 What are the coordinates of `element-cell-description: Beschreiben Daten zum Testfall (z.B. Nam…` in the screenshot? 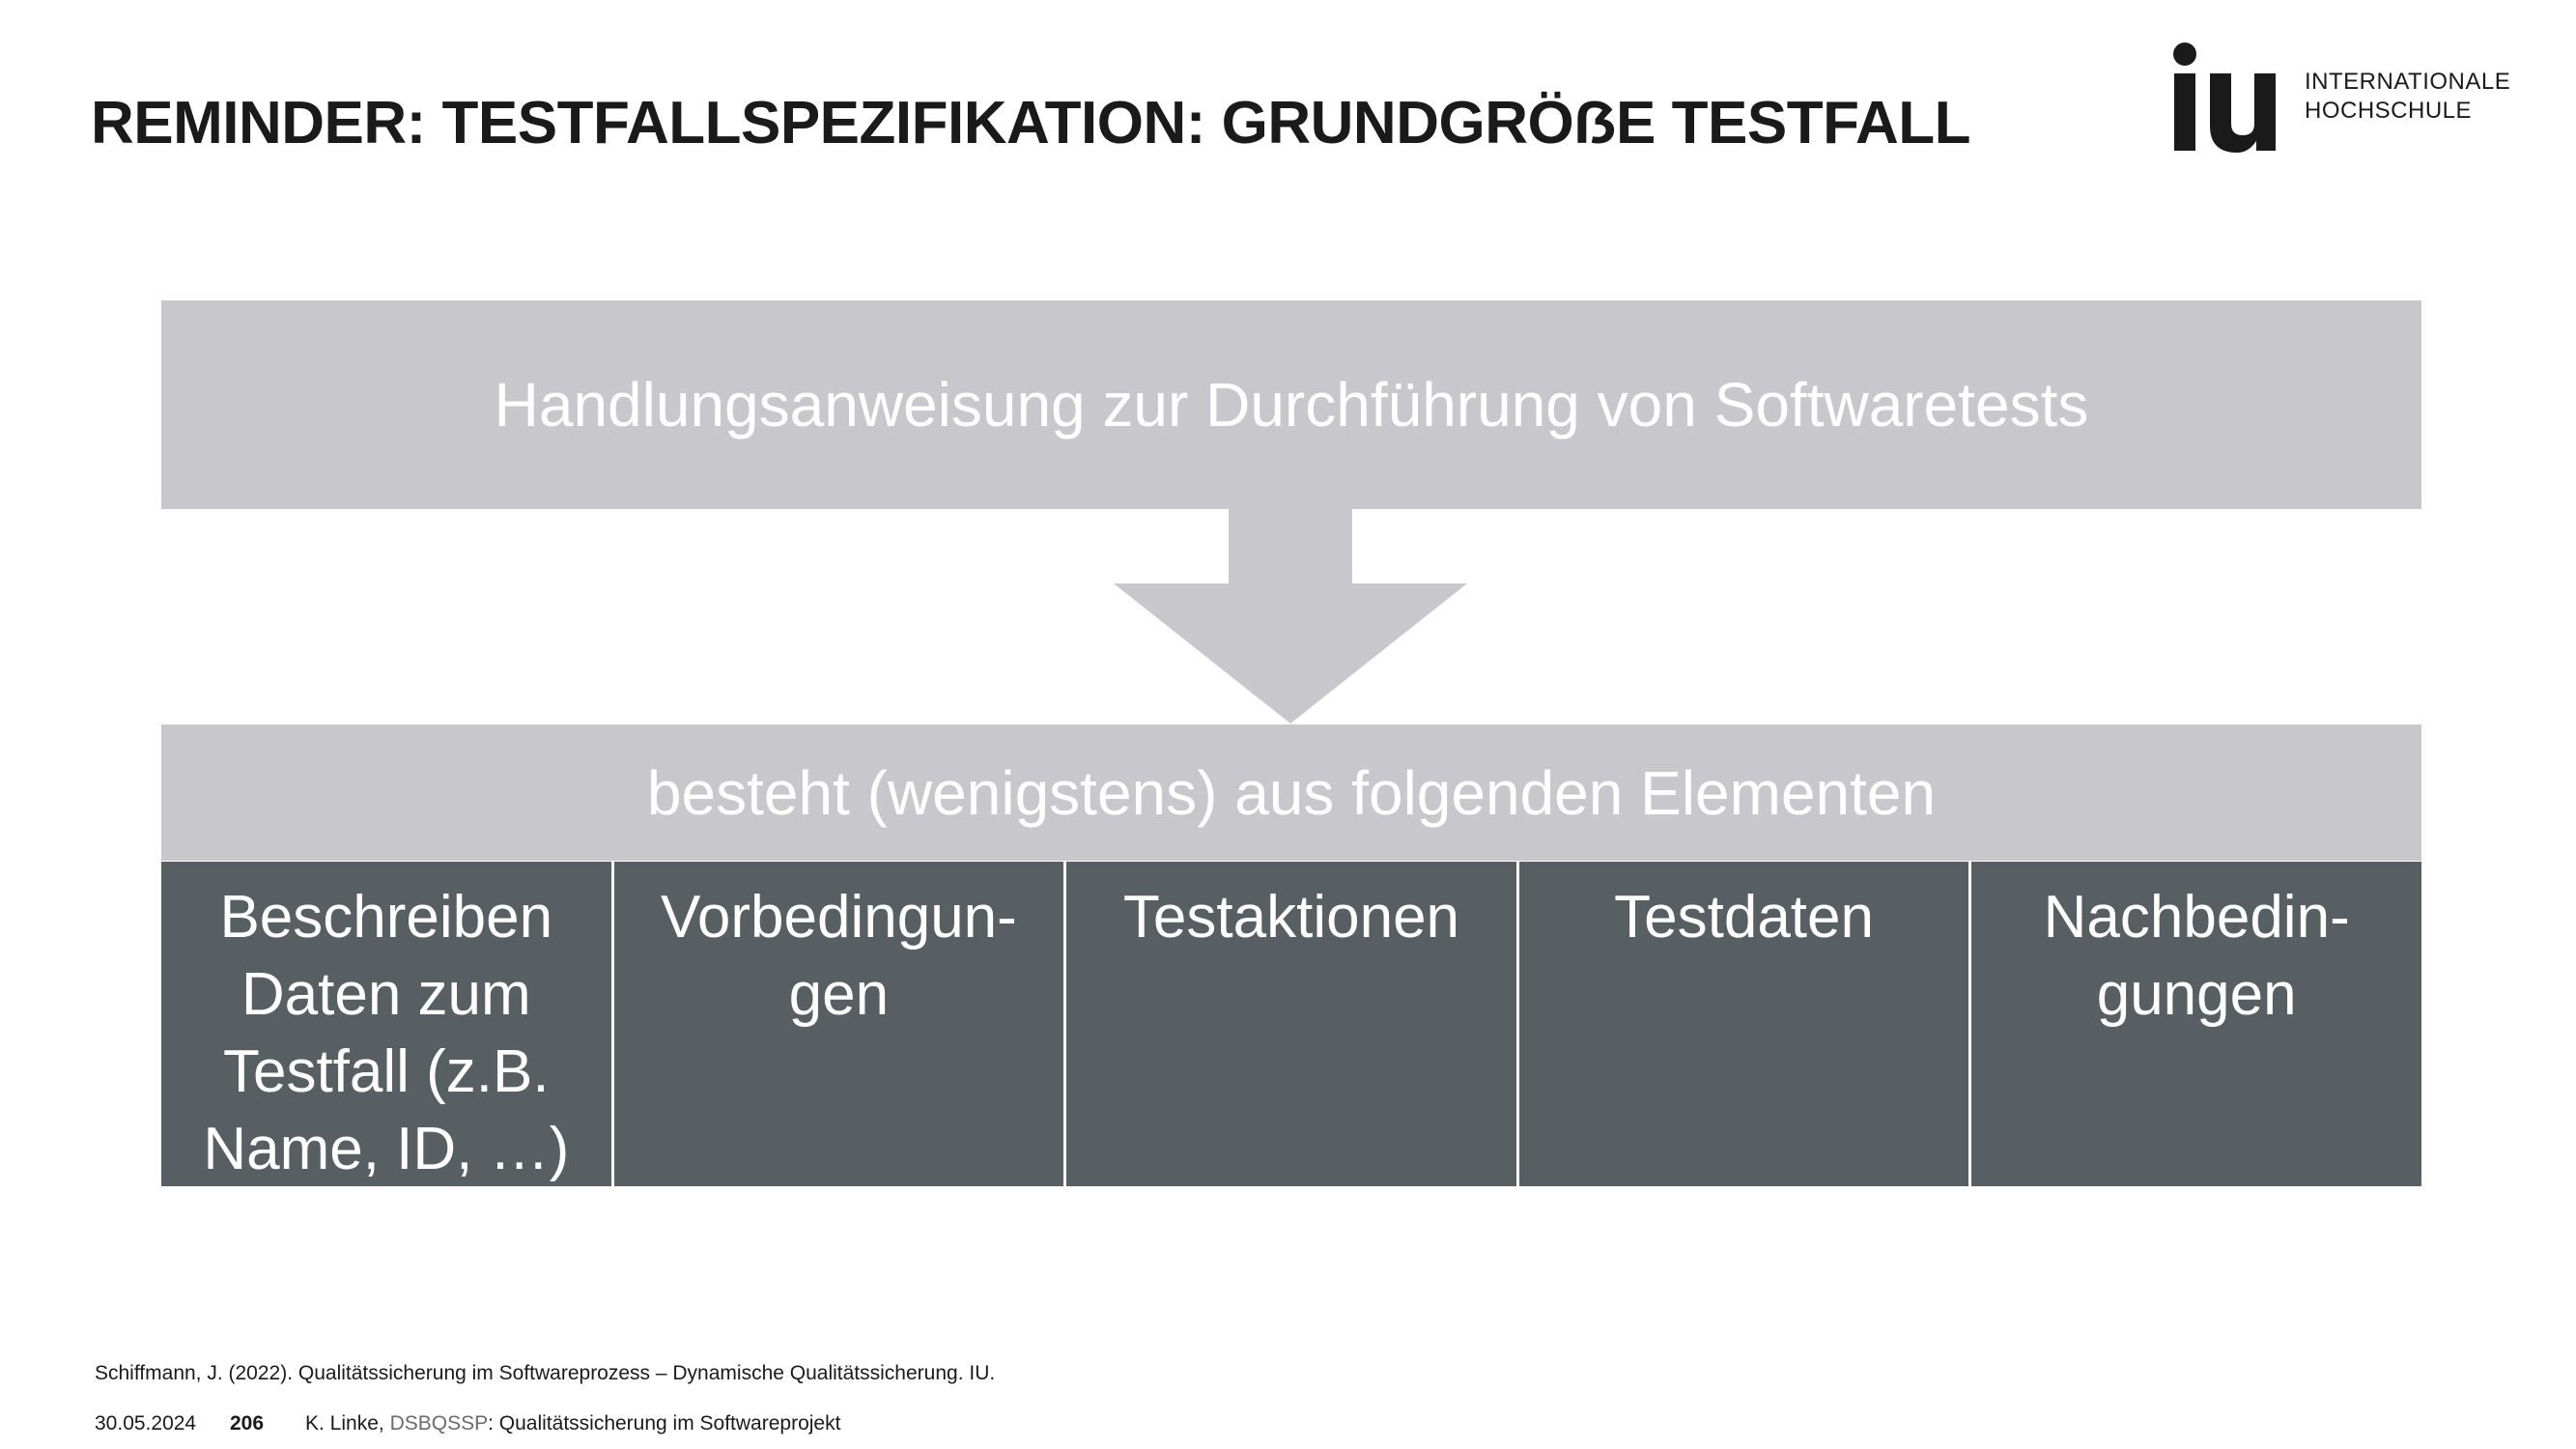 It's located at (386, 1024).